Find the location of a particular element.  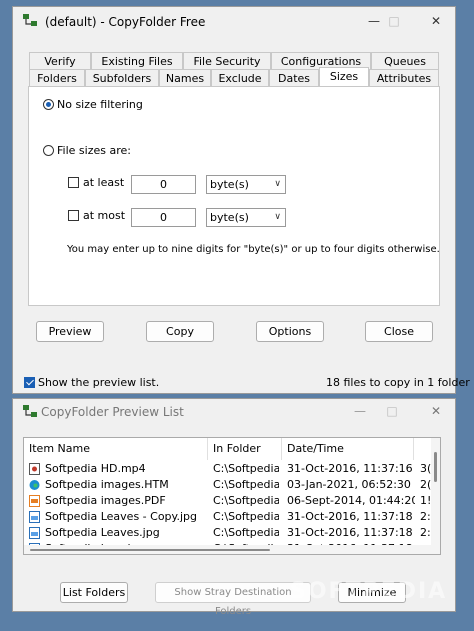

vertical-scrollbar is located at coordinates (435, 496).